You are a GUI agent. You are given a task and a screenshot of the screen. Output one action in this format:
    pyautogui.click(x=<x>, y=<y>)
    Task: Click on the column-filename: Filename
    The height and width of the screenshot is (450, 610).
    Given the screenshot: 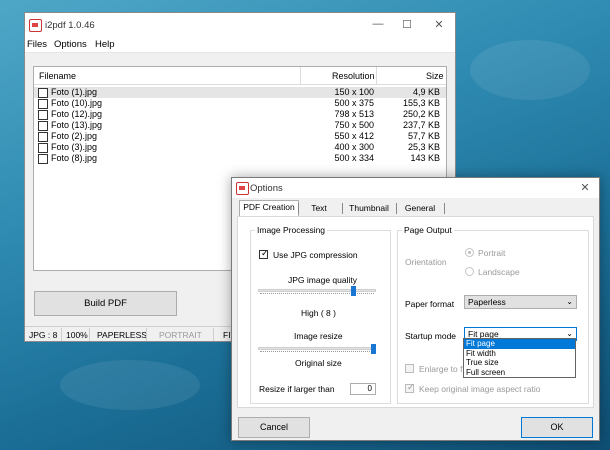 What is the action you would take?
    pyautogui.click(x=57, y=76)
    